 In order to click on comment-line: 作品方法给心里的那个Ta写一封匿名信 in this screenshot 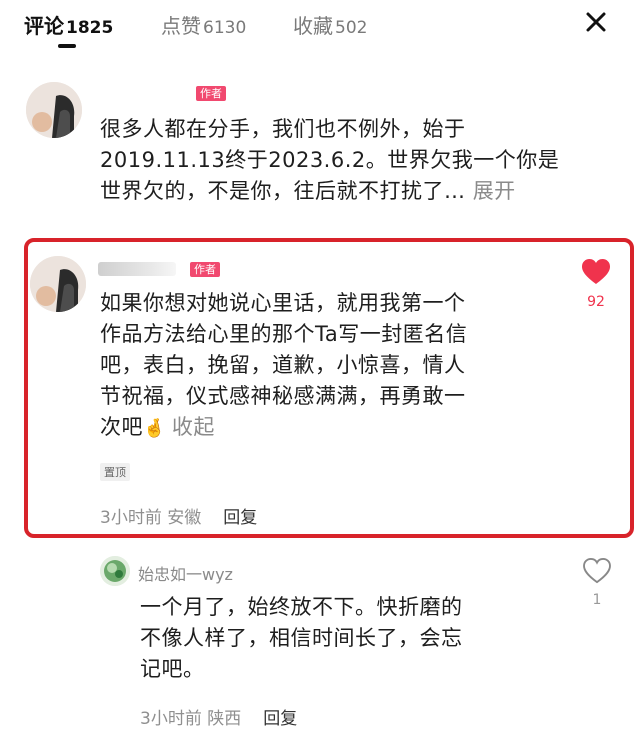, I will do `click(284, 334)`.